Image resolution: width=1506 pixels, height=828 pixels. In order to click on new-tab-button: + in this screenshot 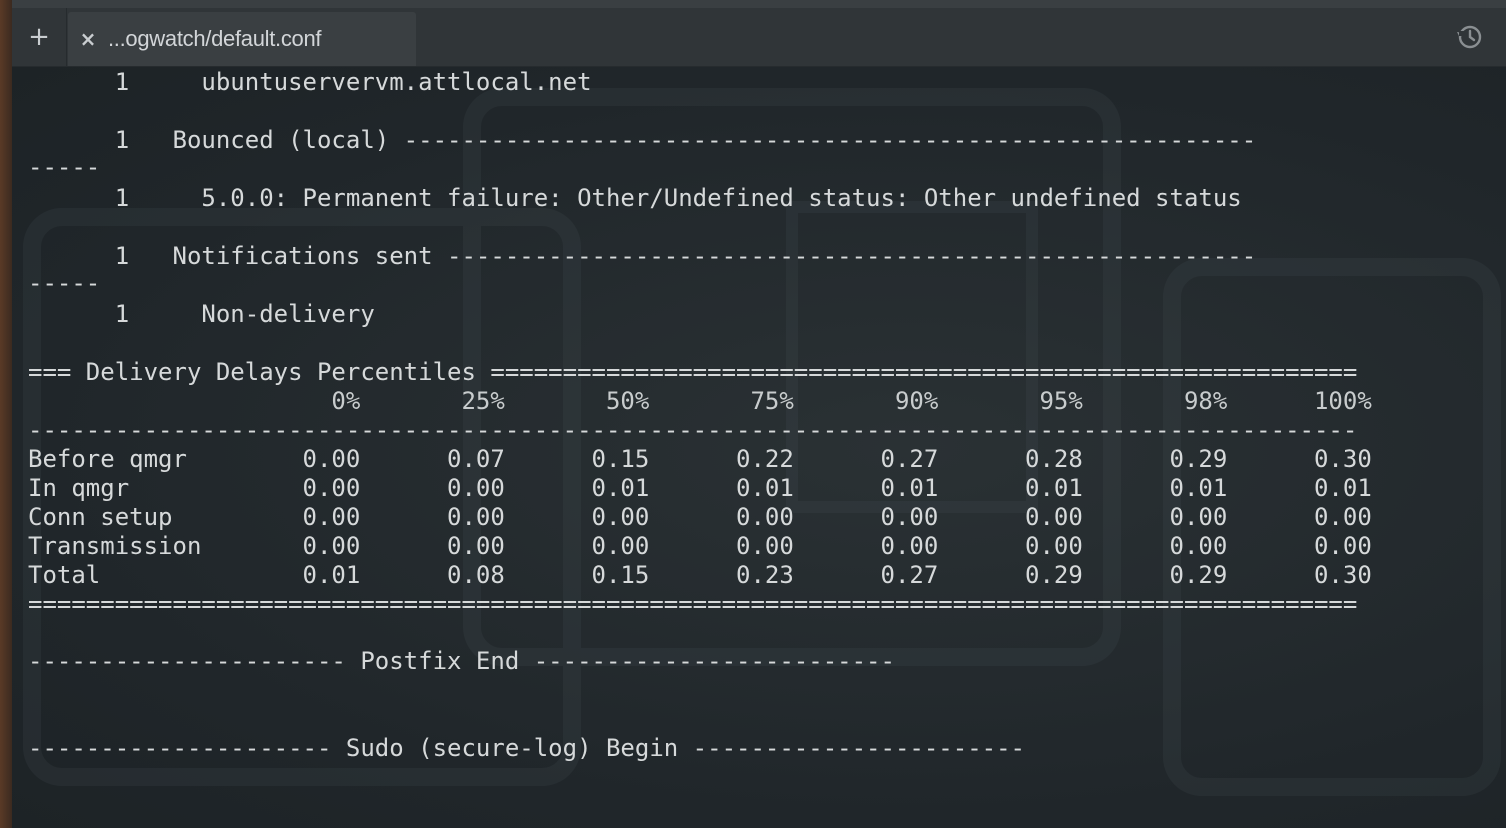, I will do `click(39, 37)`.